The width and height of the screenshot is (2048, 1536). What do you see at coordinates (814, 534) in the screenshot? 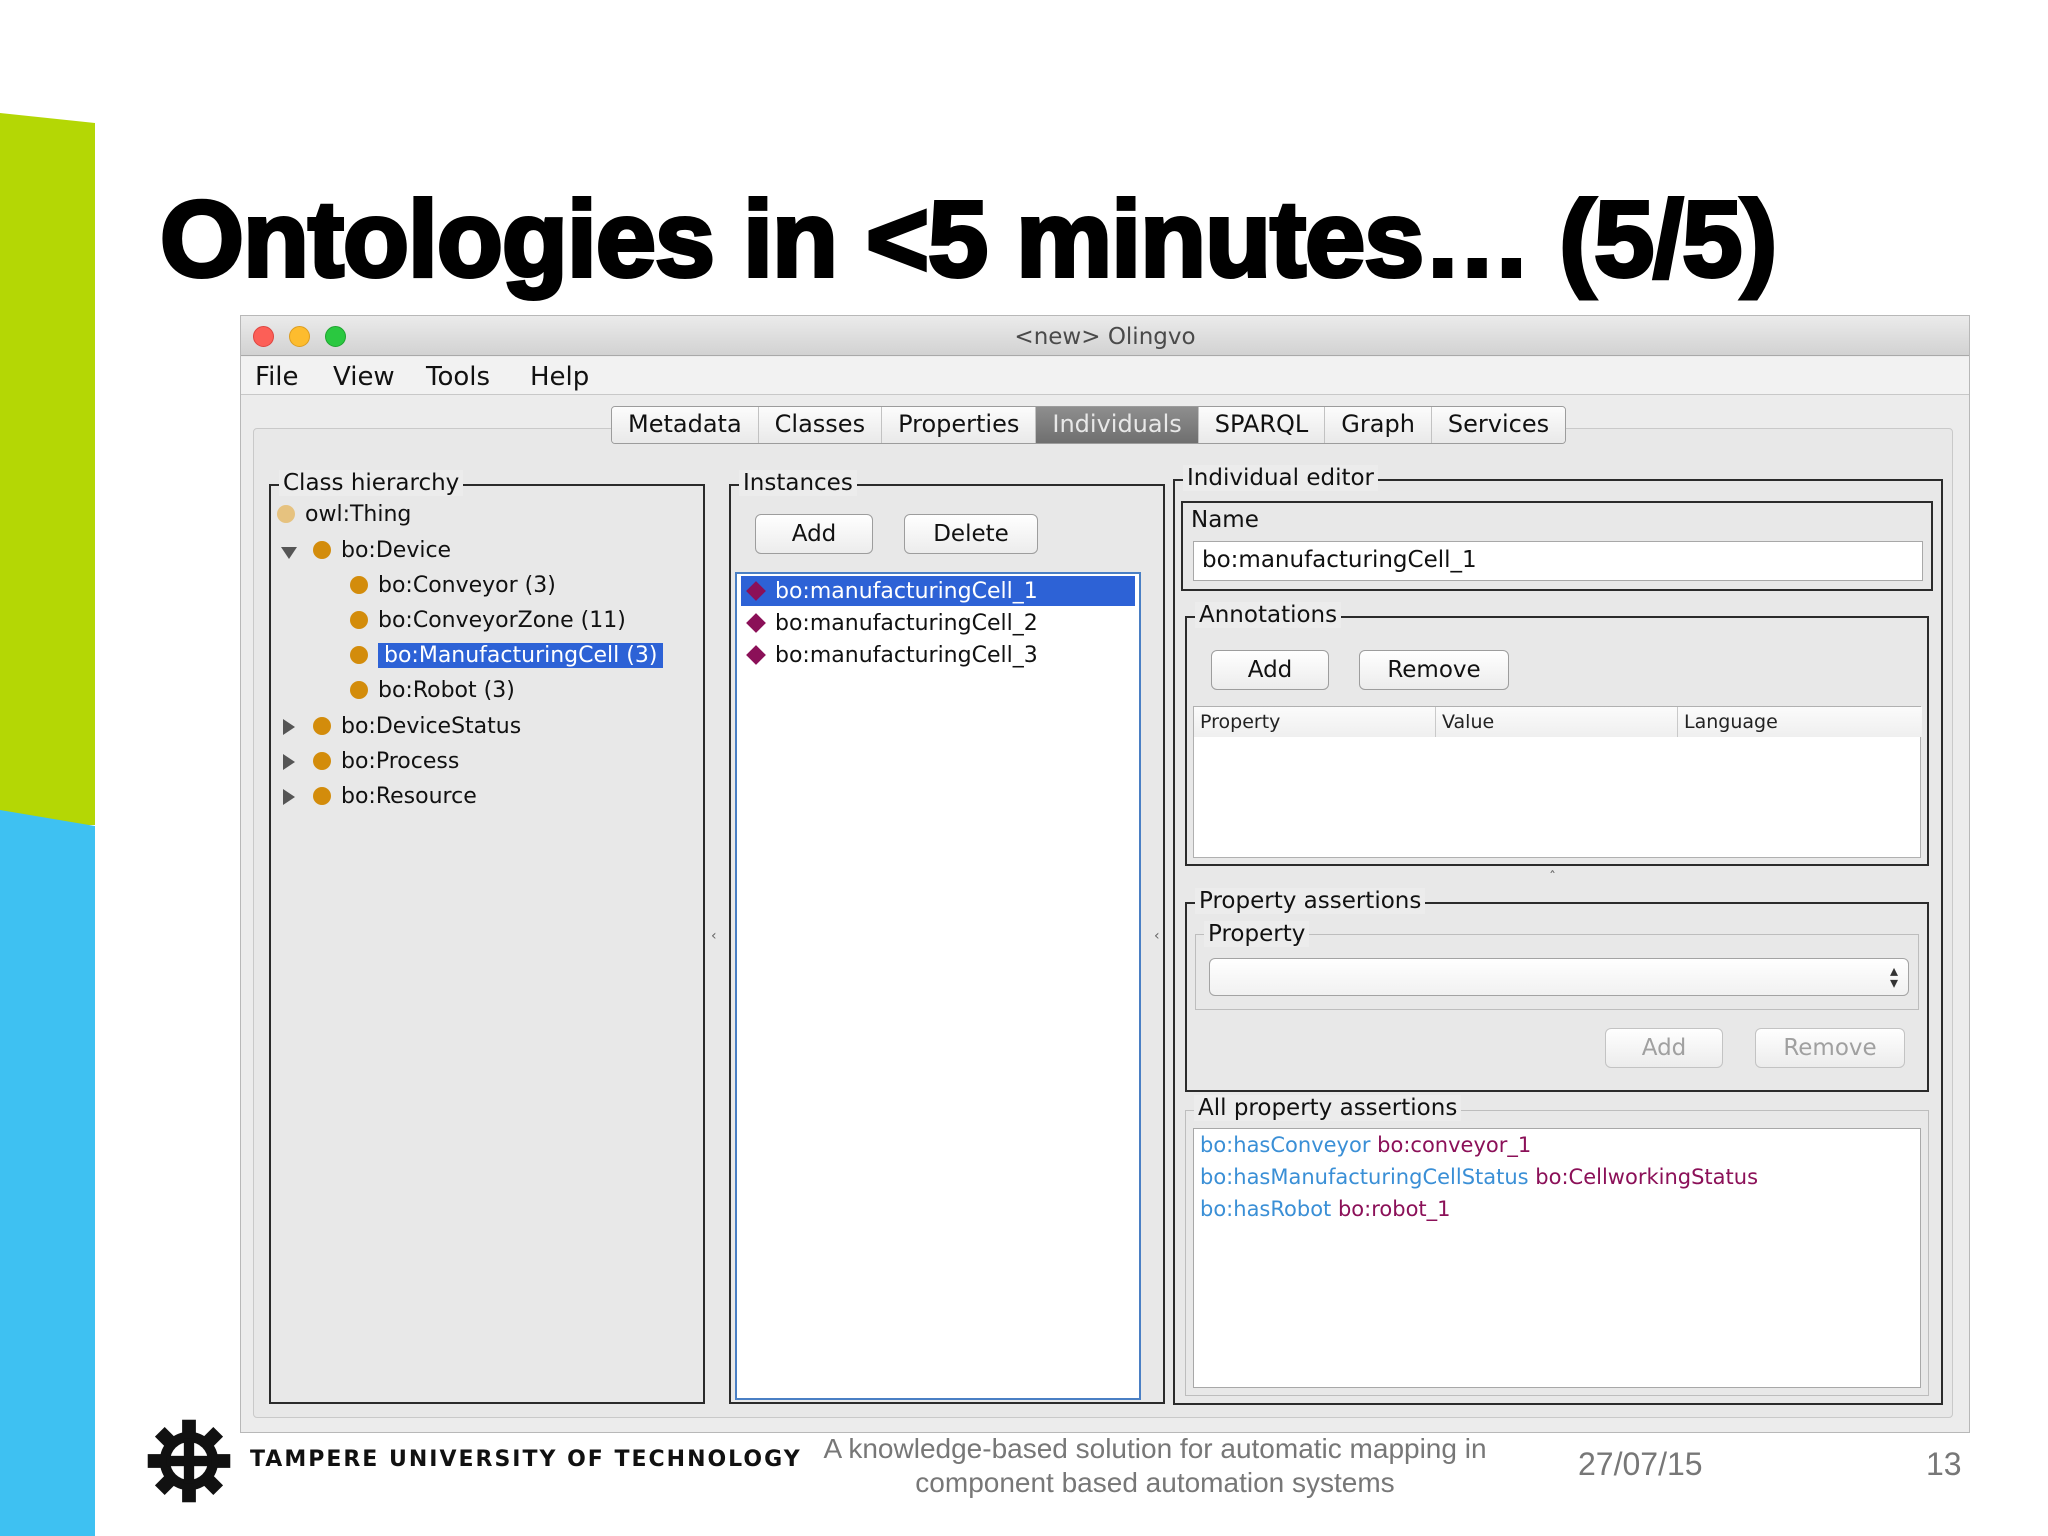
I see `add-instance-button: Add` at bounding box center [814, 534].